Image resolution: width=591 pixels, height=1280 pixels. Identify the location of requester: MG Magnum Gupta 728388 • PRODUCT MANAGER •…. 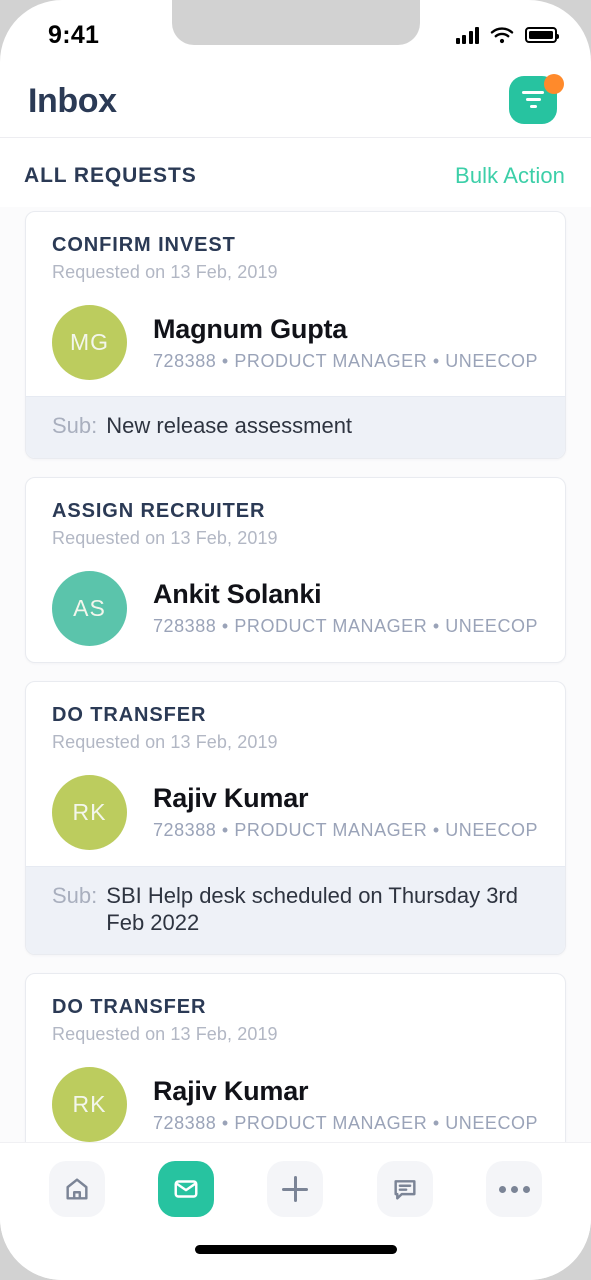
(295, 342).